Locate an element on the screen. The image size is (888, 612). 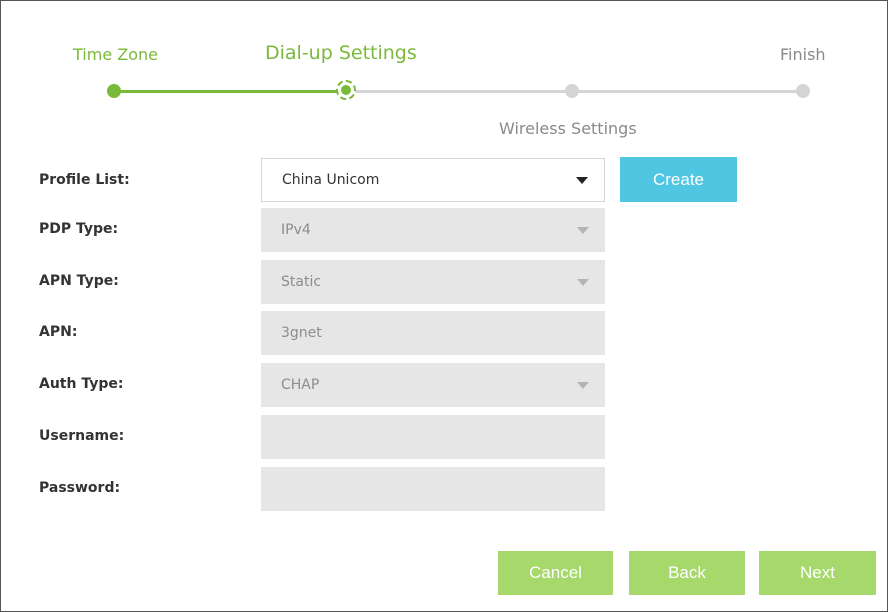
password-label: Password: is located at coordinates (80, 488).